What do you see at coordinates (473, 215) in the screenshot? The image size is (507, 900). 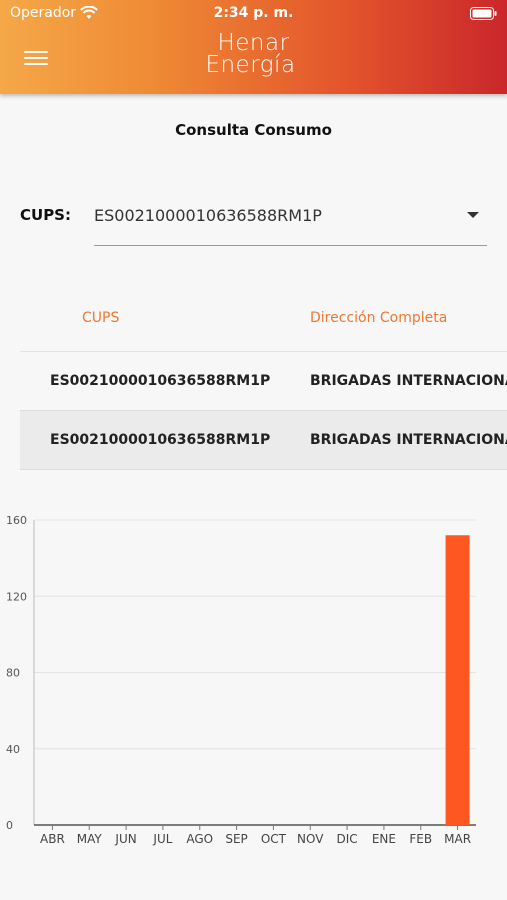 I see `chevron-down-icon` at bounding box center [473, 215].